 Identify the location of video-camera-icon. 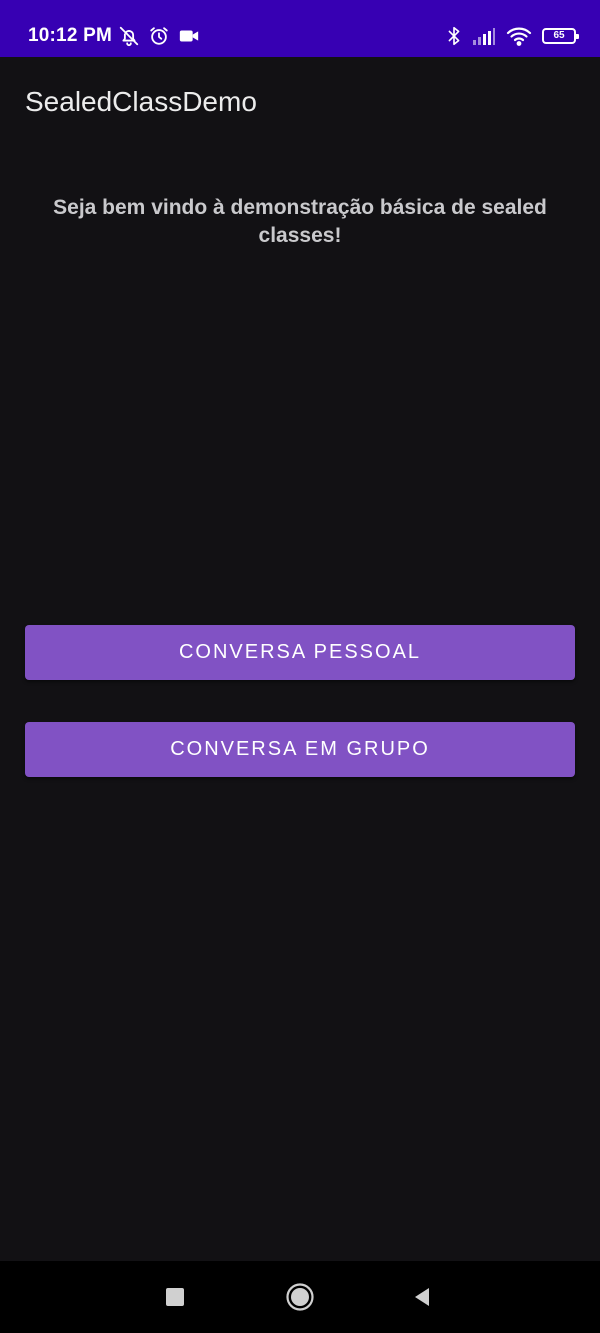
(189, 36).